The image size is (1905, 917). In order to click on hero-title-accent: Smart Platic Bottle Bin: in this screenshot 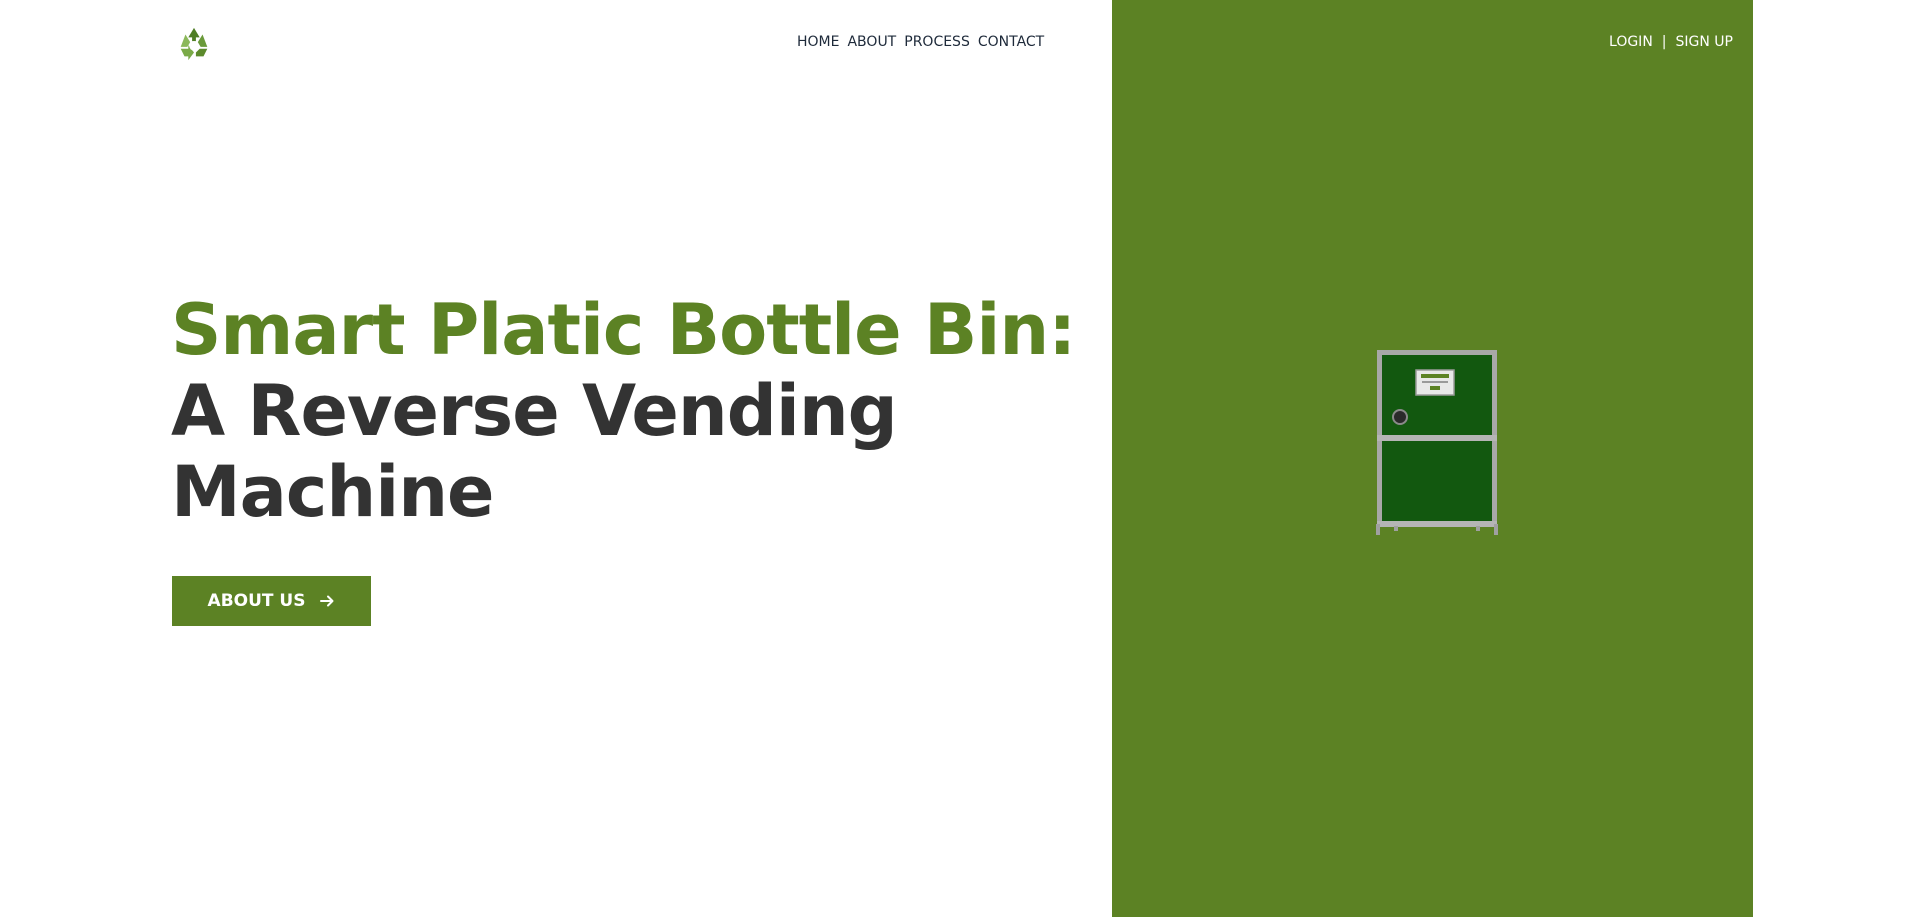, I will do `click(623, 330)`.